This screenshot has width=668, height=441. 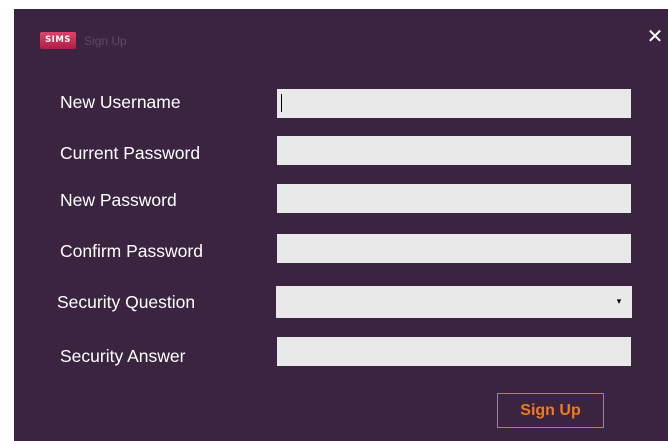 What do you see at coordinates (454, 302) in the screenshot?
I see `security-question-dropdown: ▾` at bounding box center [454, 302].